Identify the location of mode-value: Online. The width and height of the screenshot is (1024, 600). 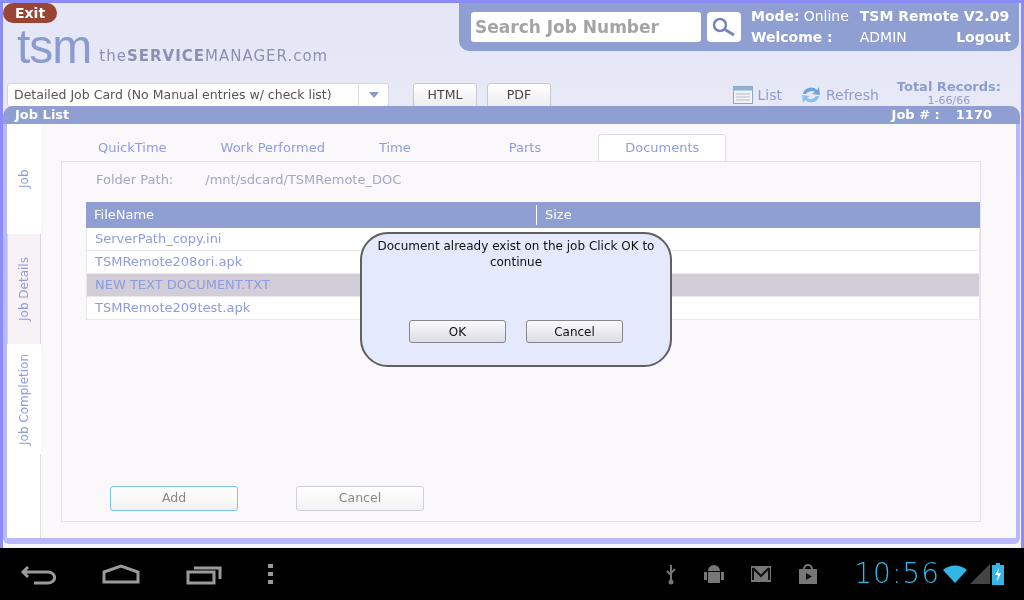
(826, 16).